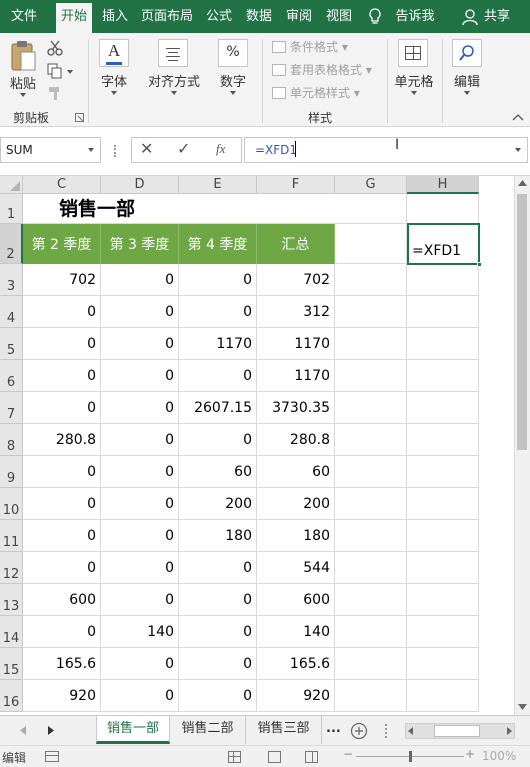 This screenshot has height=767, width=530. I want to click on table-cell: 3730.35, so click(296, 408).